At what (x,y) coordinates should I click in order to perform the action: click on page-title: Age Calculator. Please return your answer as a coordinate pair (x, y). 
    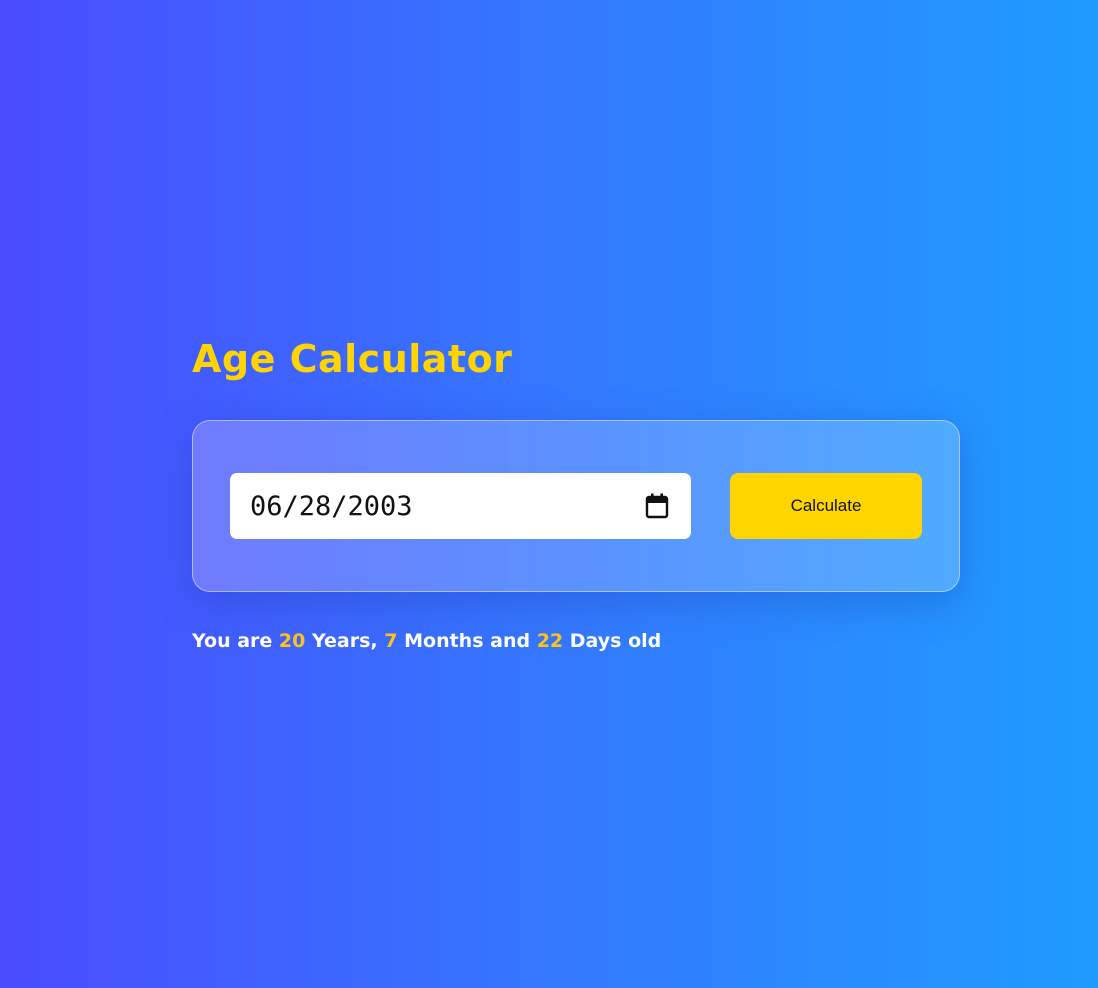
    Looking at the image, I should click on (352, 359).